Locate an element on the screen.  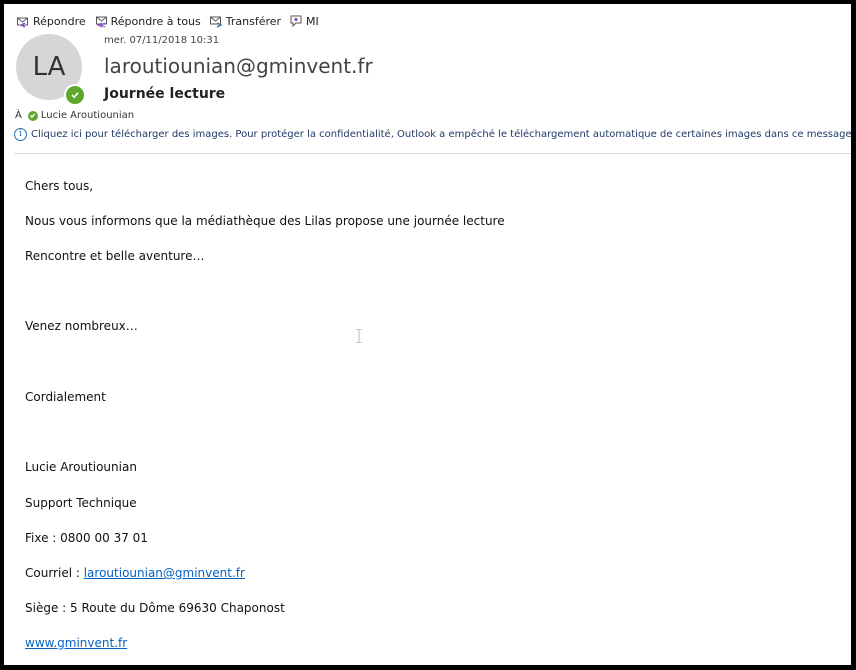
header-divider is located at coordinates (432, 153).